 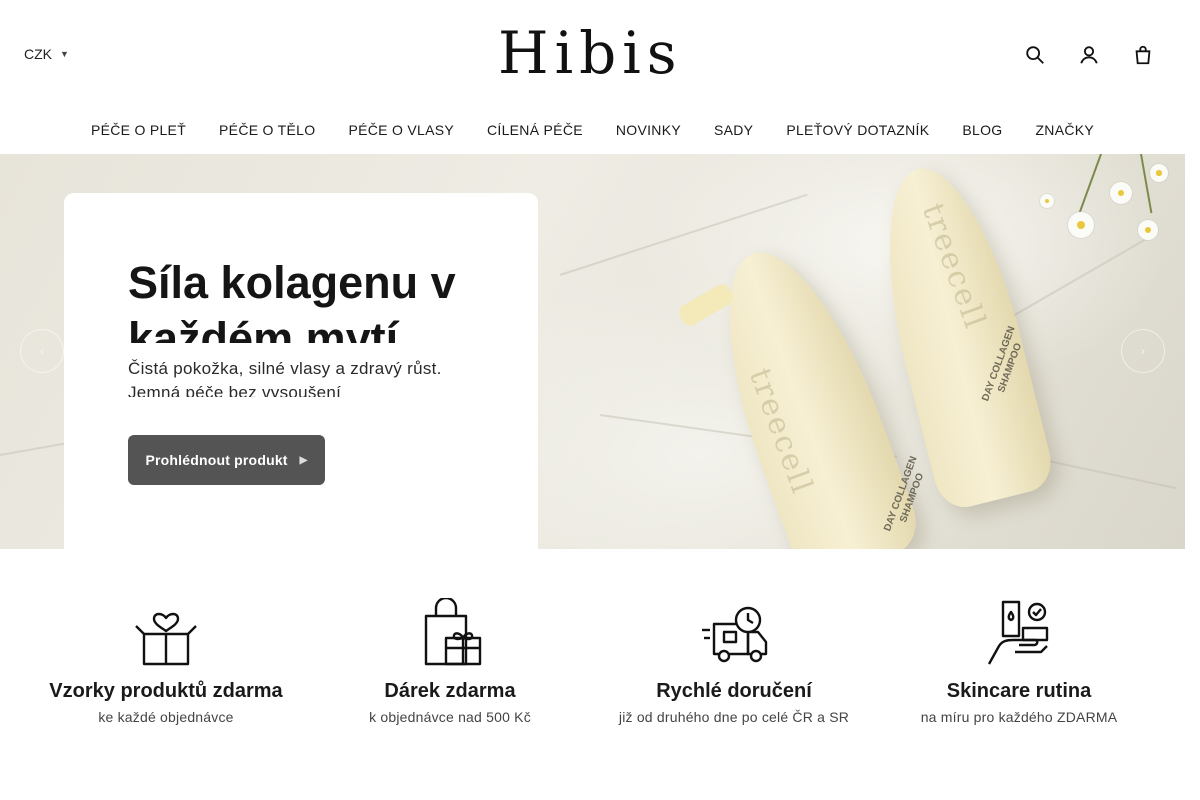 I want to click on shopping-bag-gift-icon, so click(x=453, y=632).